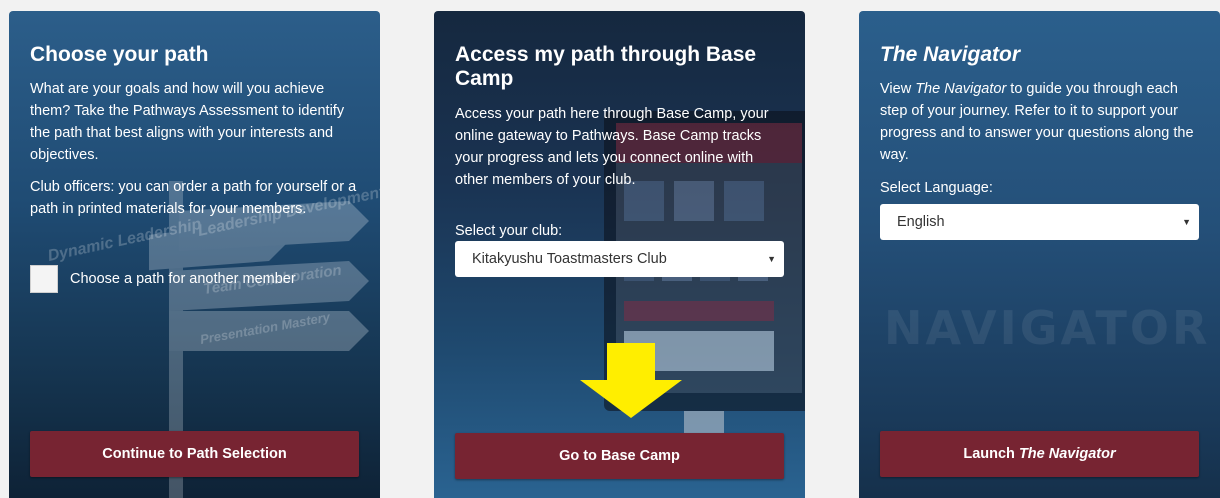 The image size is (1220, 498). I want to click on language-select-label: Select Language:, so click(936, 188).